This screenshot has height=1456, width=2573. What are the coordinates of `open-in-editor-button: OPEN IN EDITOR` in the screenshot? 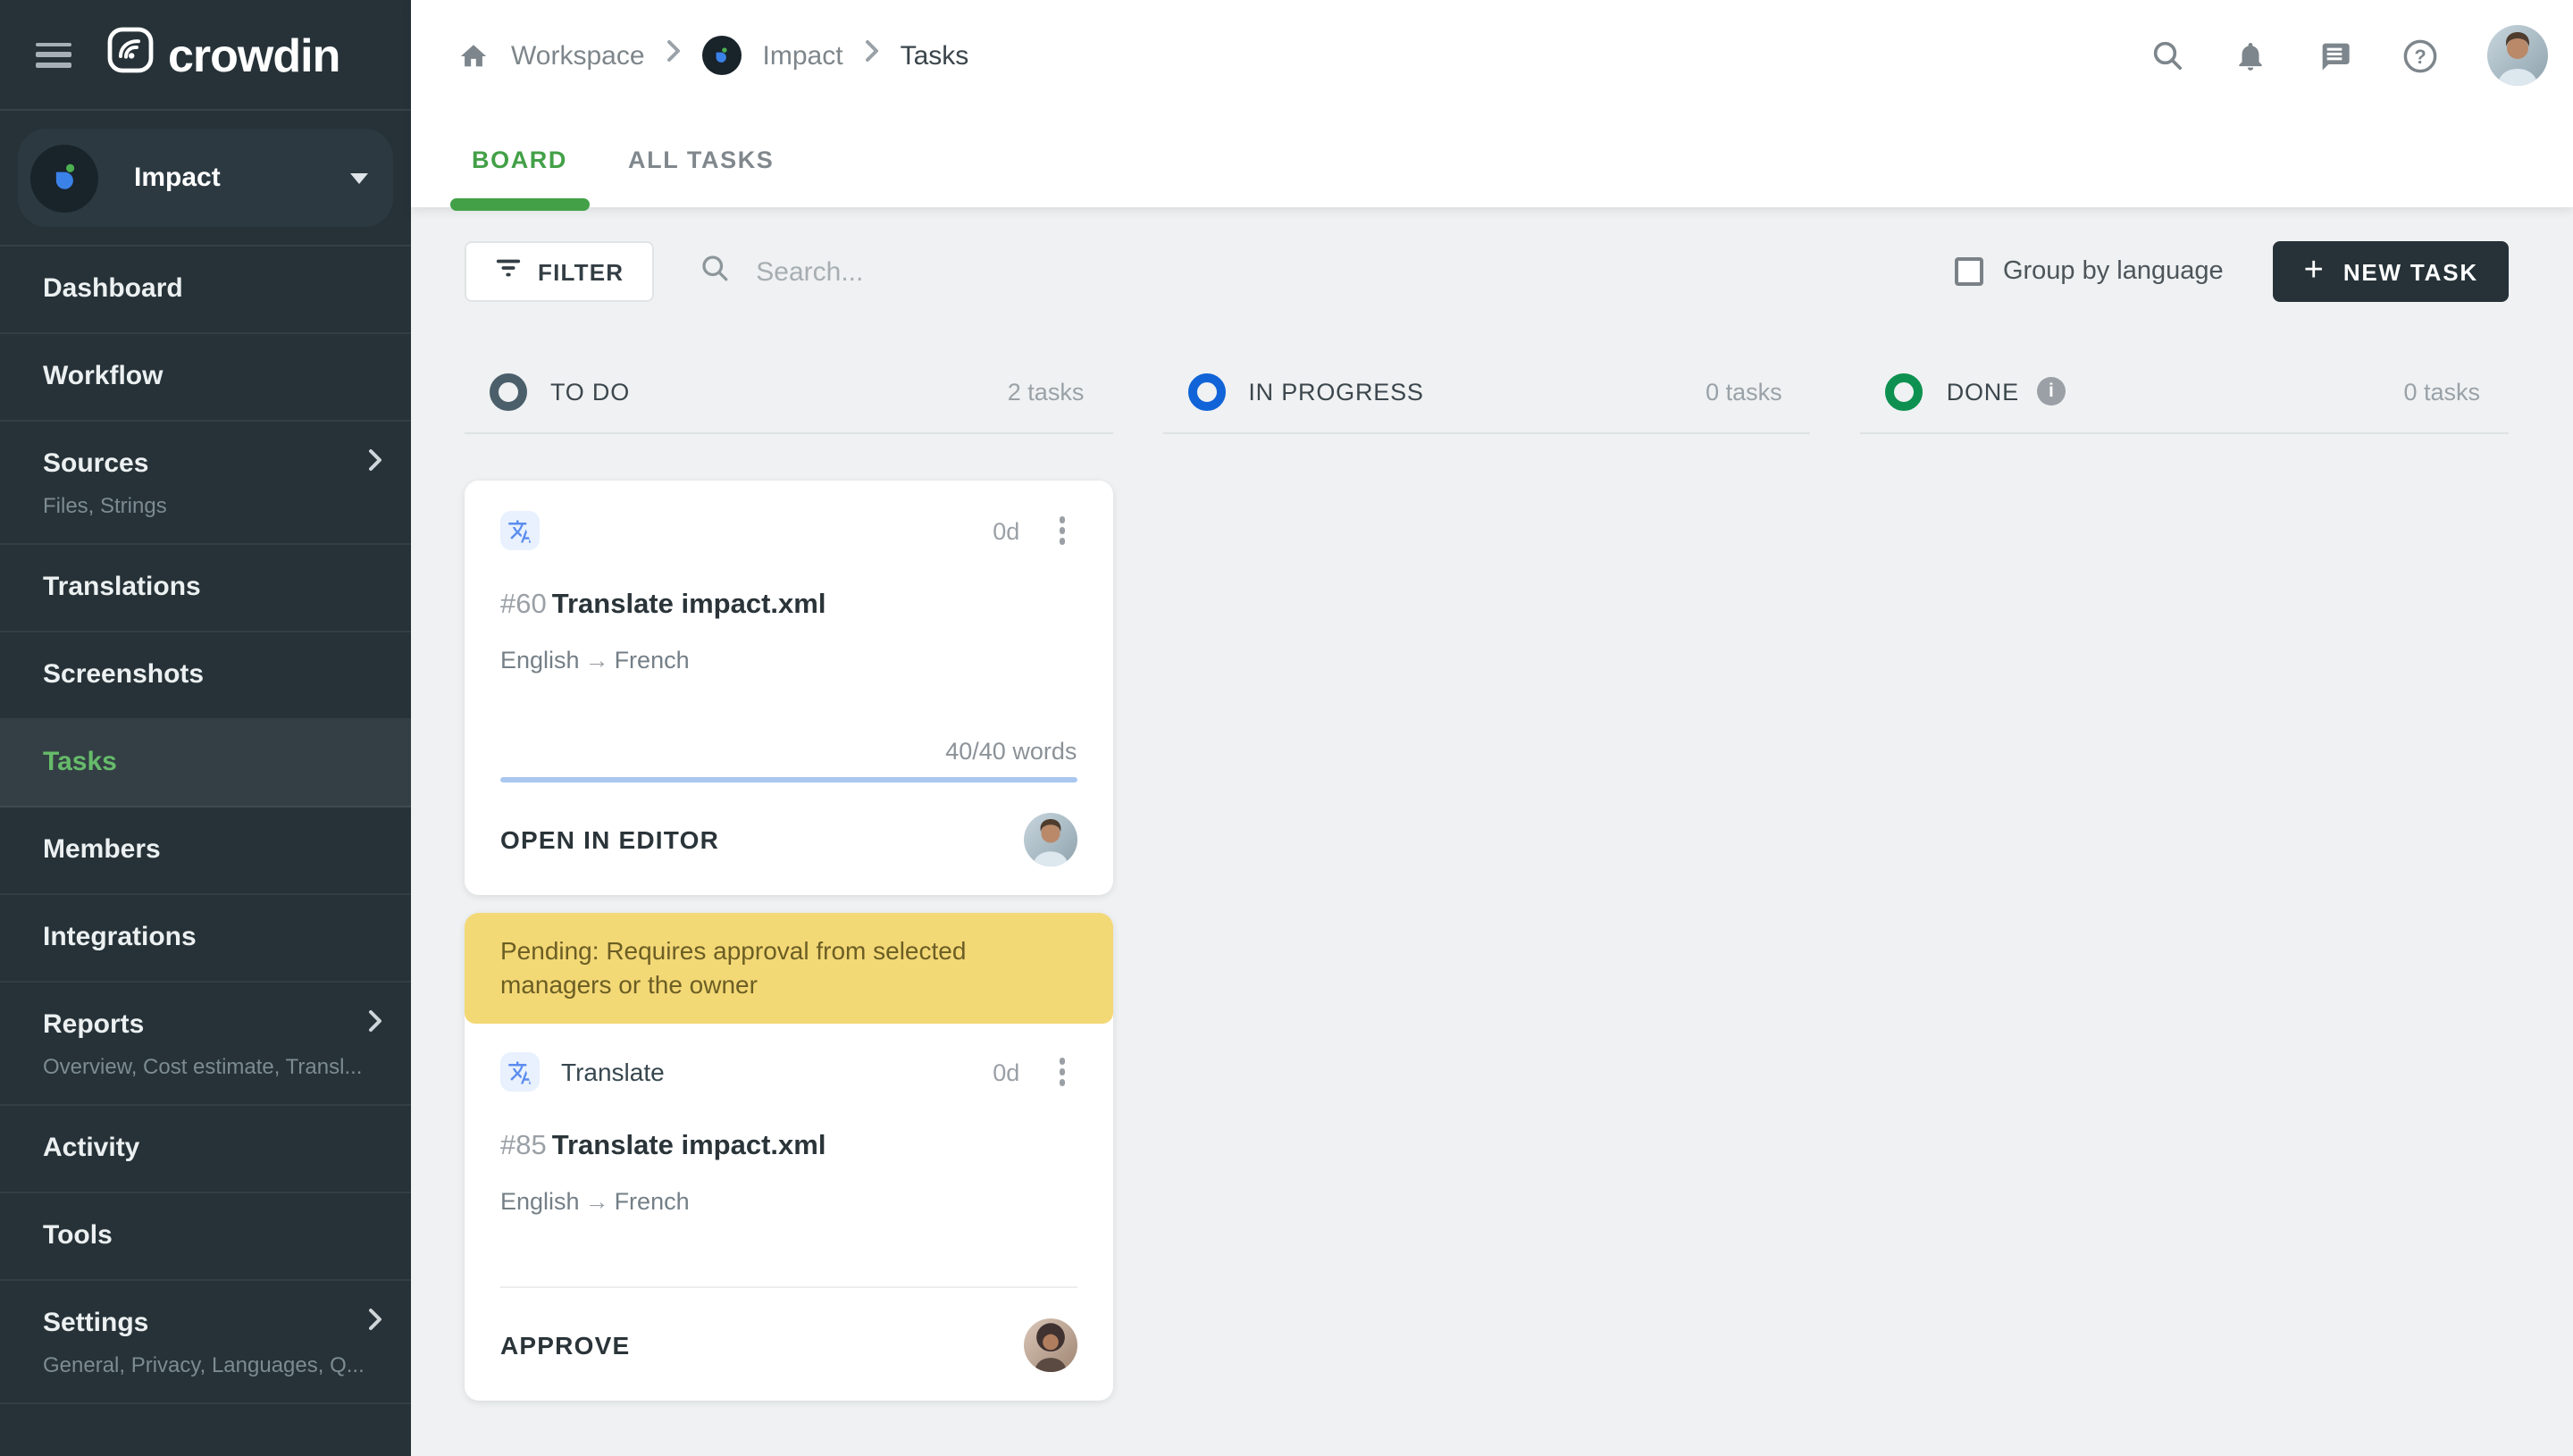 It's located at (609, 839).